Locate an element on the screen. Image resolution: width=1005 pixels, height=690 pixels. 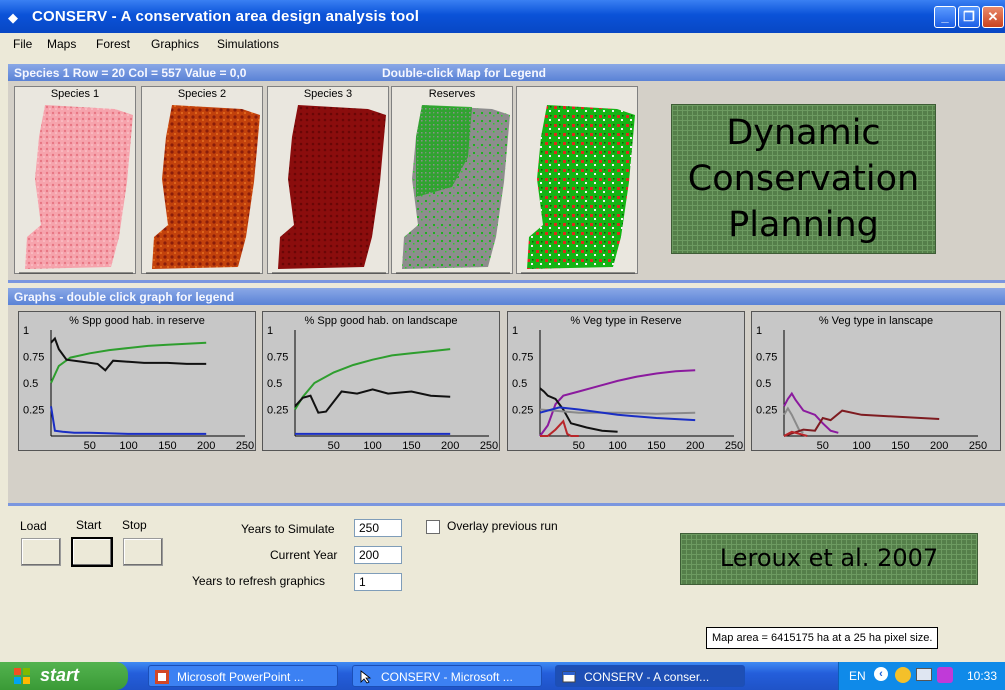
map-caption: Species 1 is located at coordinates (75, 94).